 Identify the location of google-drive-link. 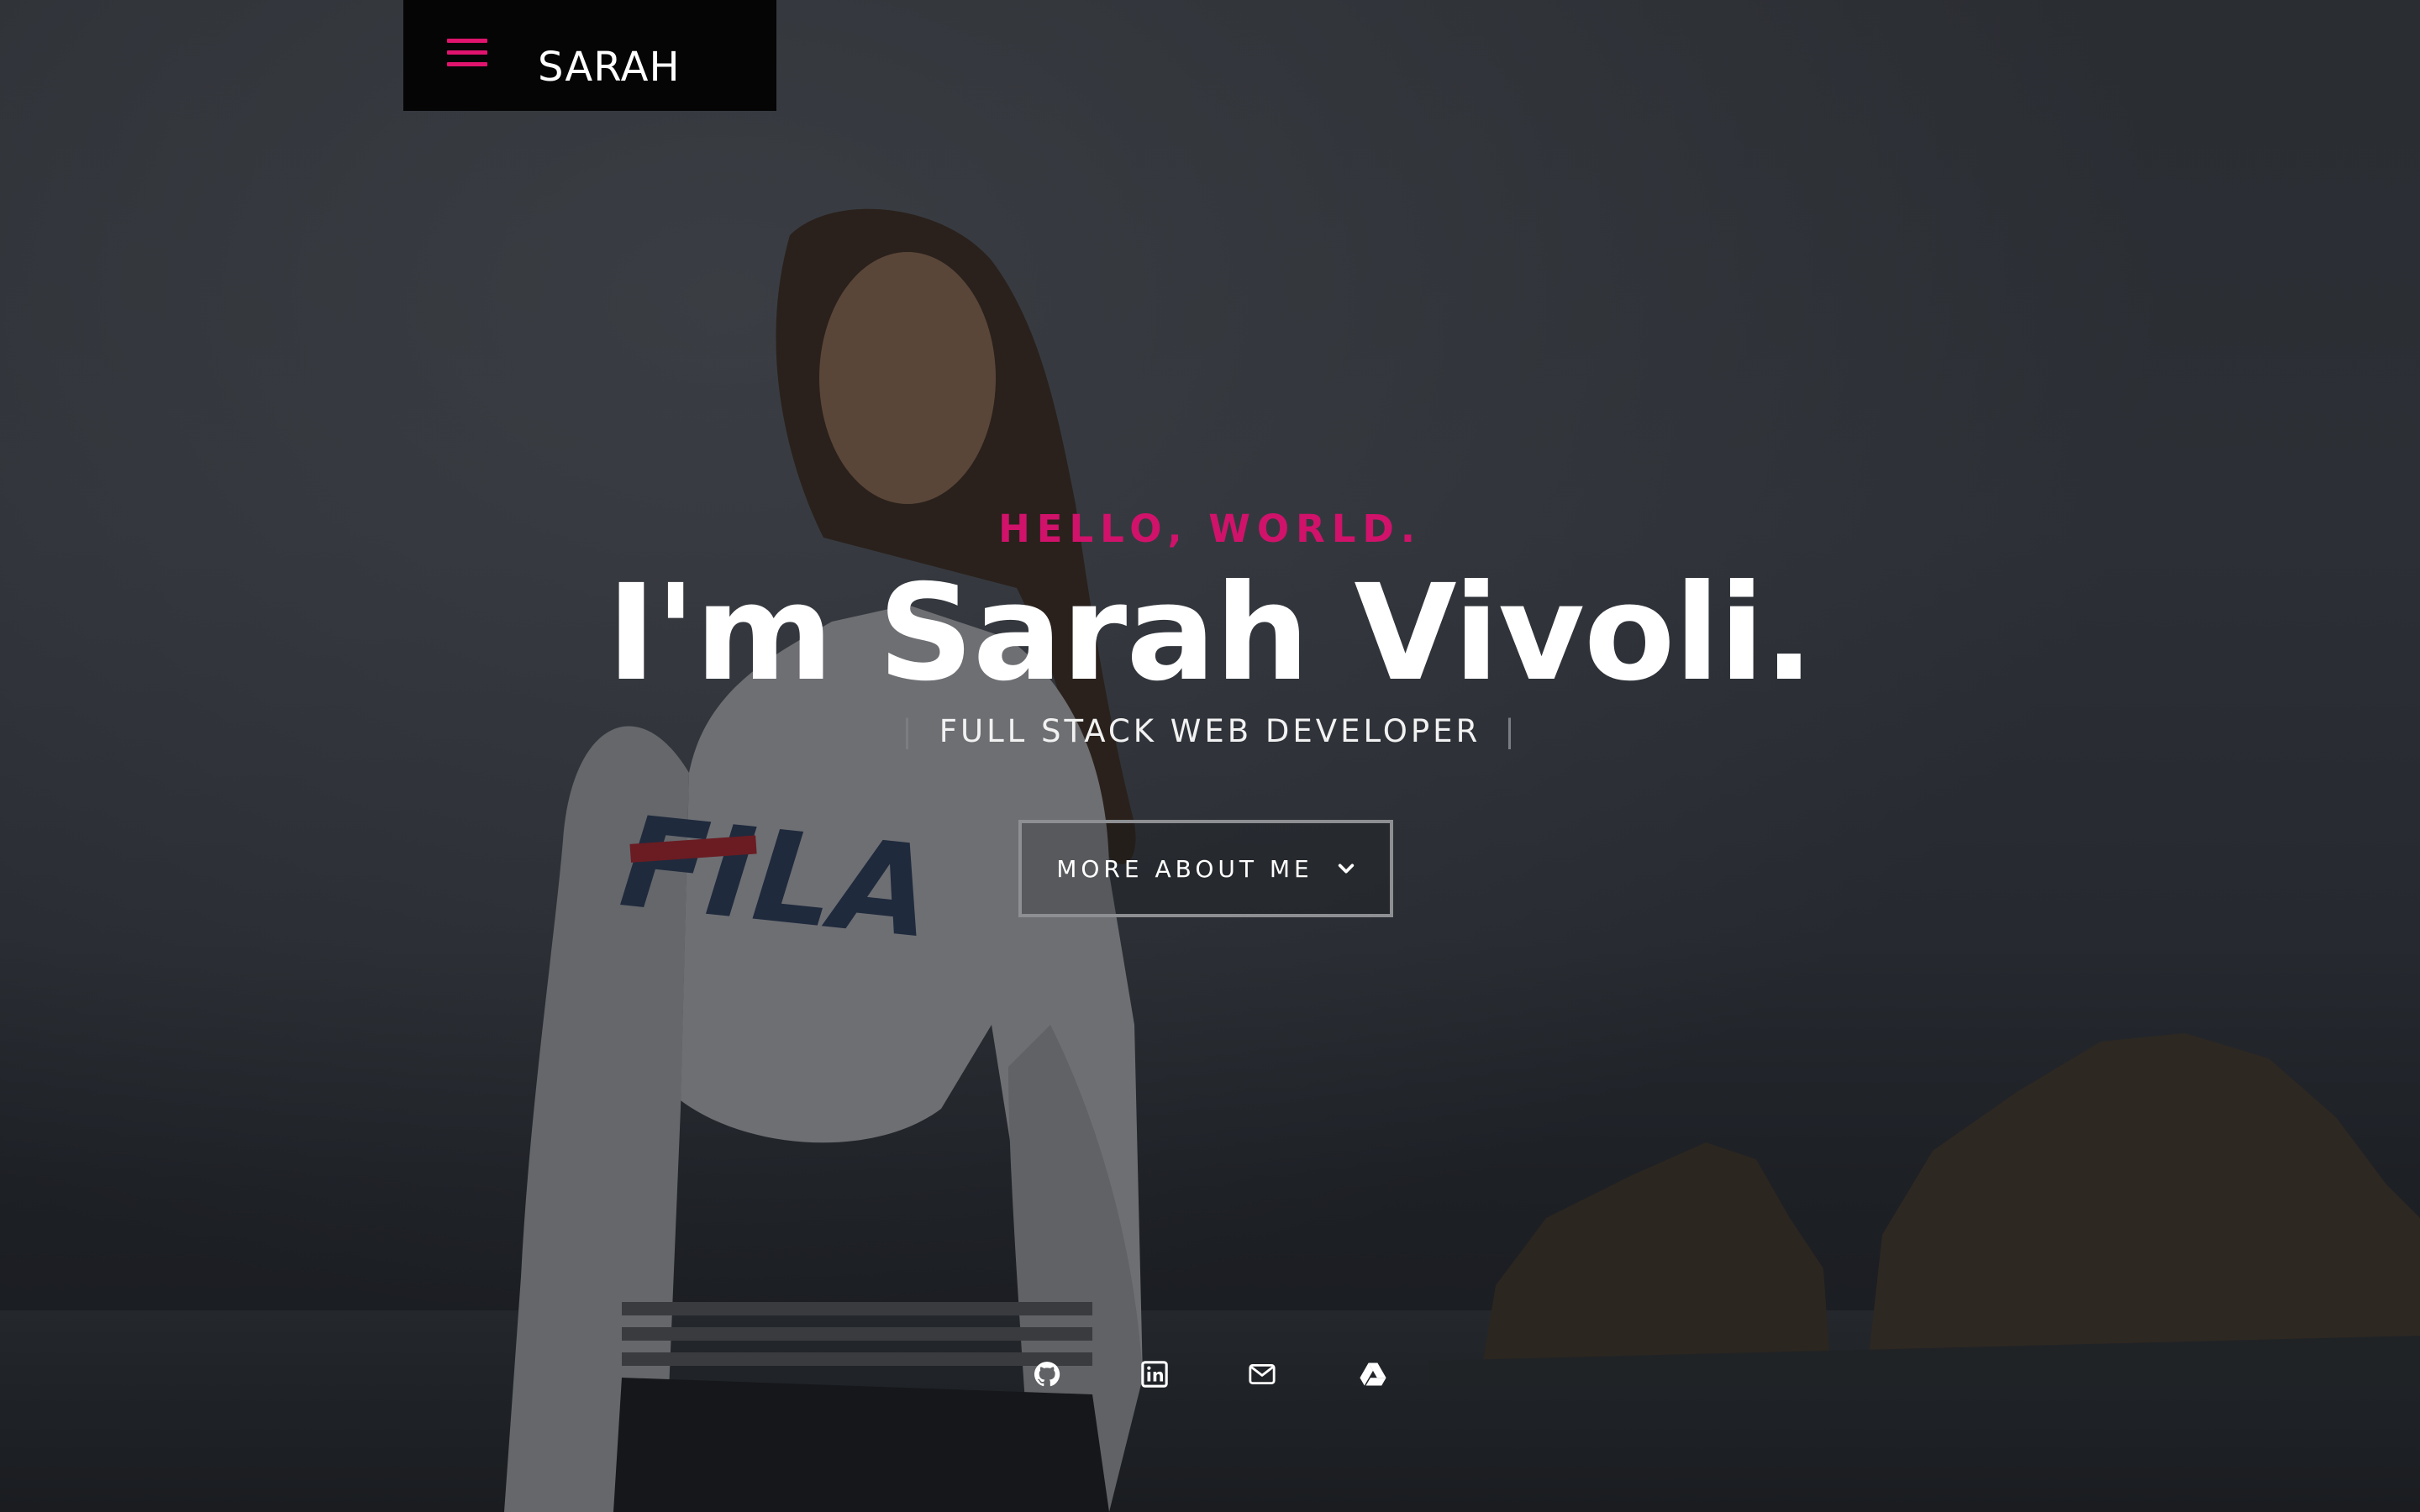
(1373, 1374).